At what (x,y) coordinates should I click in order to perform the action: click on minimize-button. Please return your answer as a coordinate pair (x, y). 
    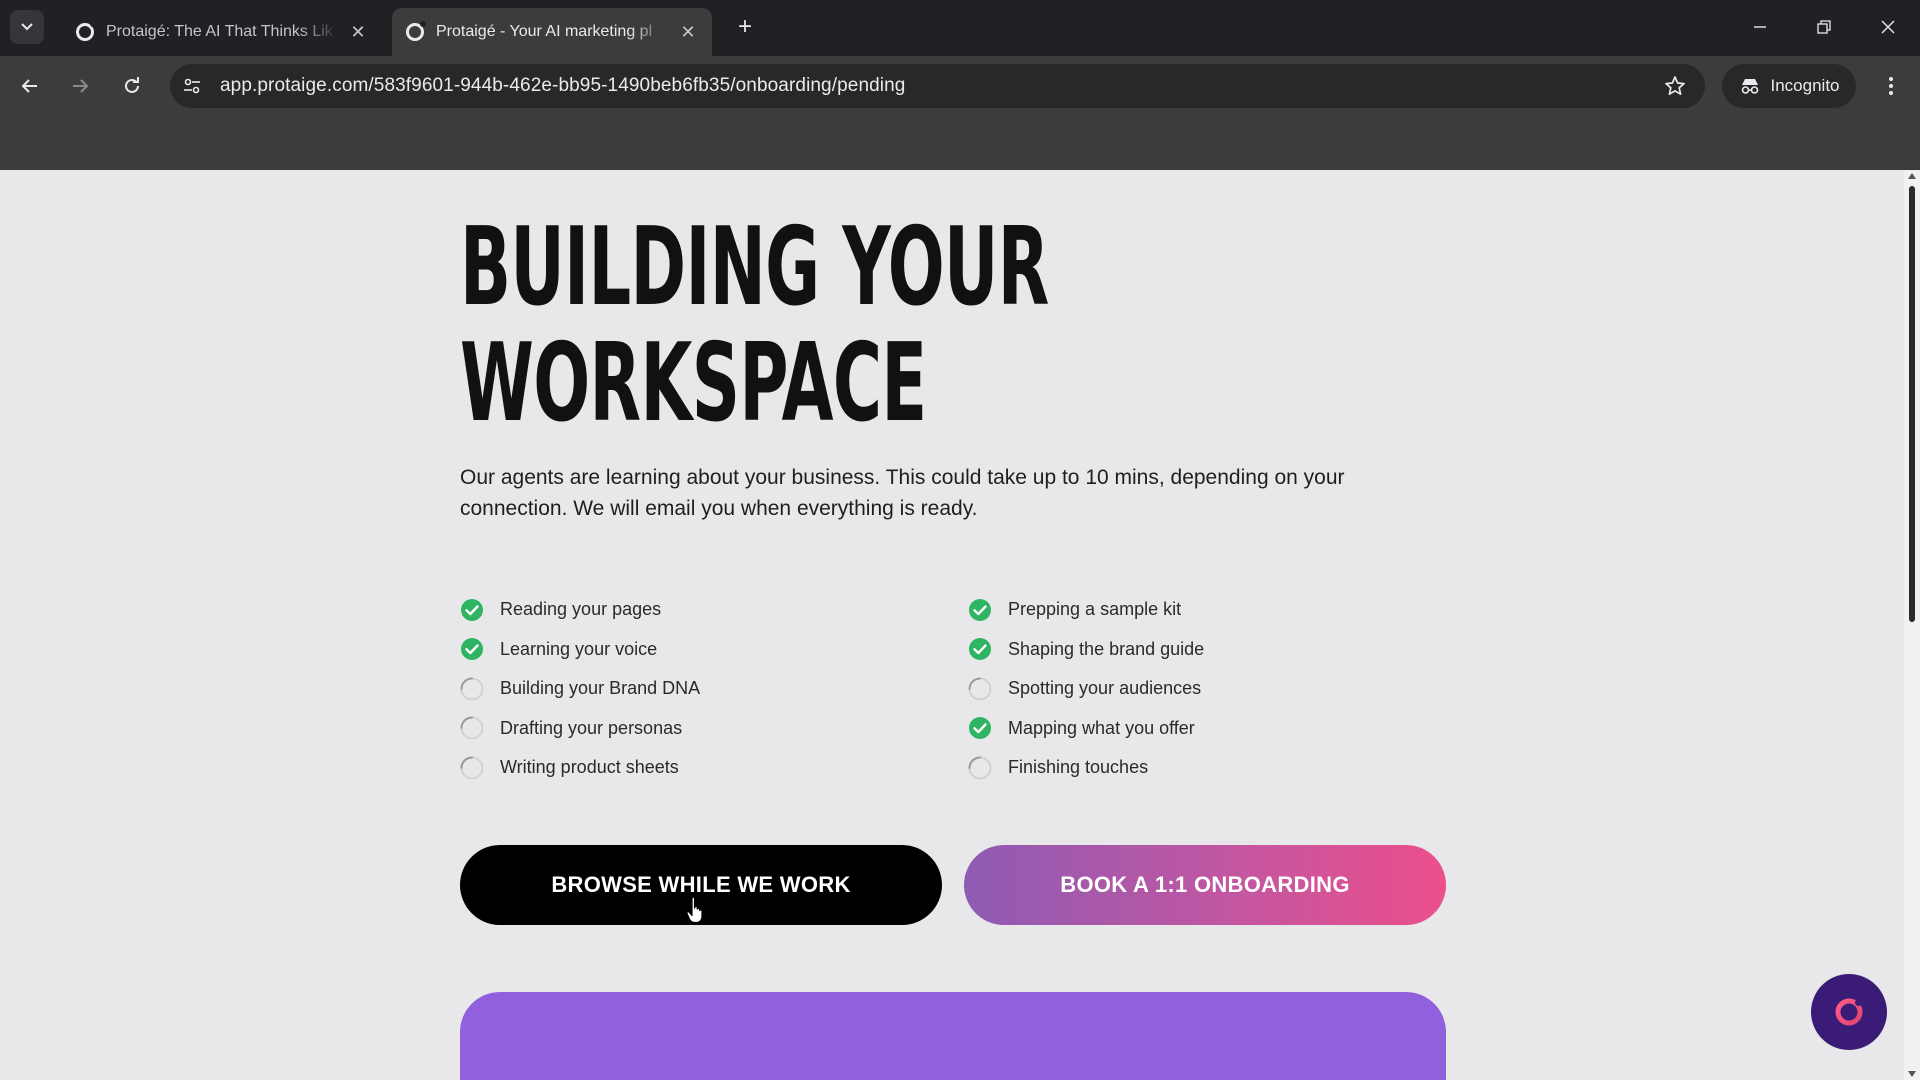
    Looking at the image, I should click on (1760, 27).